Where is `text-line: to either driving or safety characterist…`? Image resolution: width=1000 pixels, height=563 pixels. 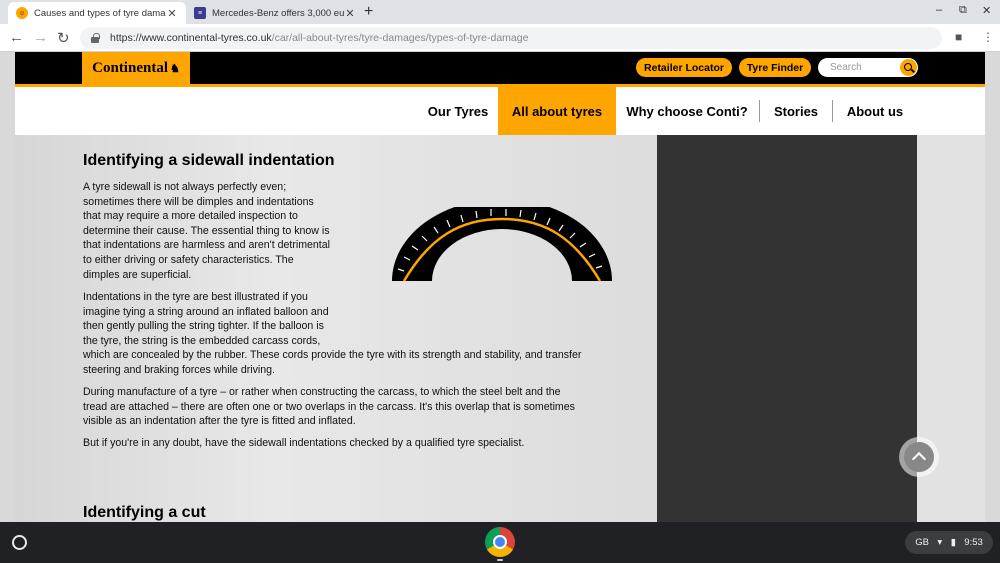 text-line: to either driving or safety characterist… is located at coordinates (188, 259).